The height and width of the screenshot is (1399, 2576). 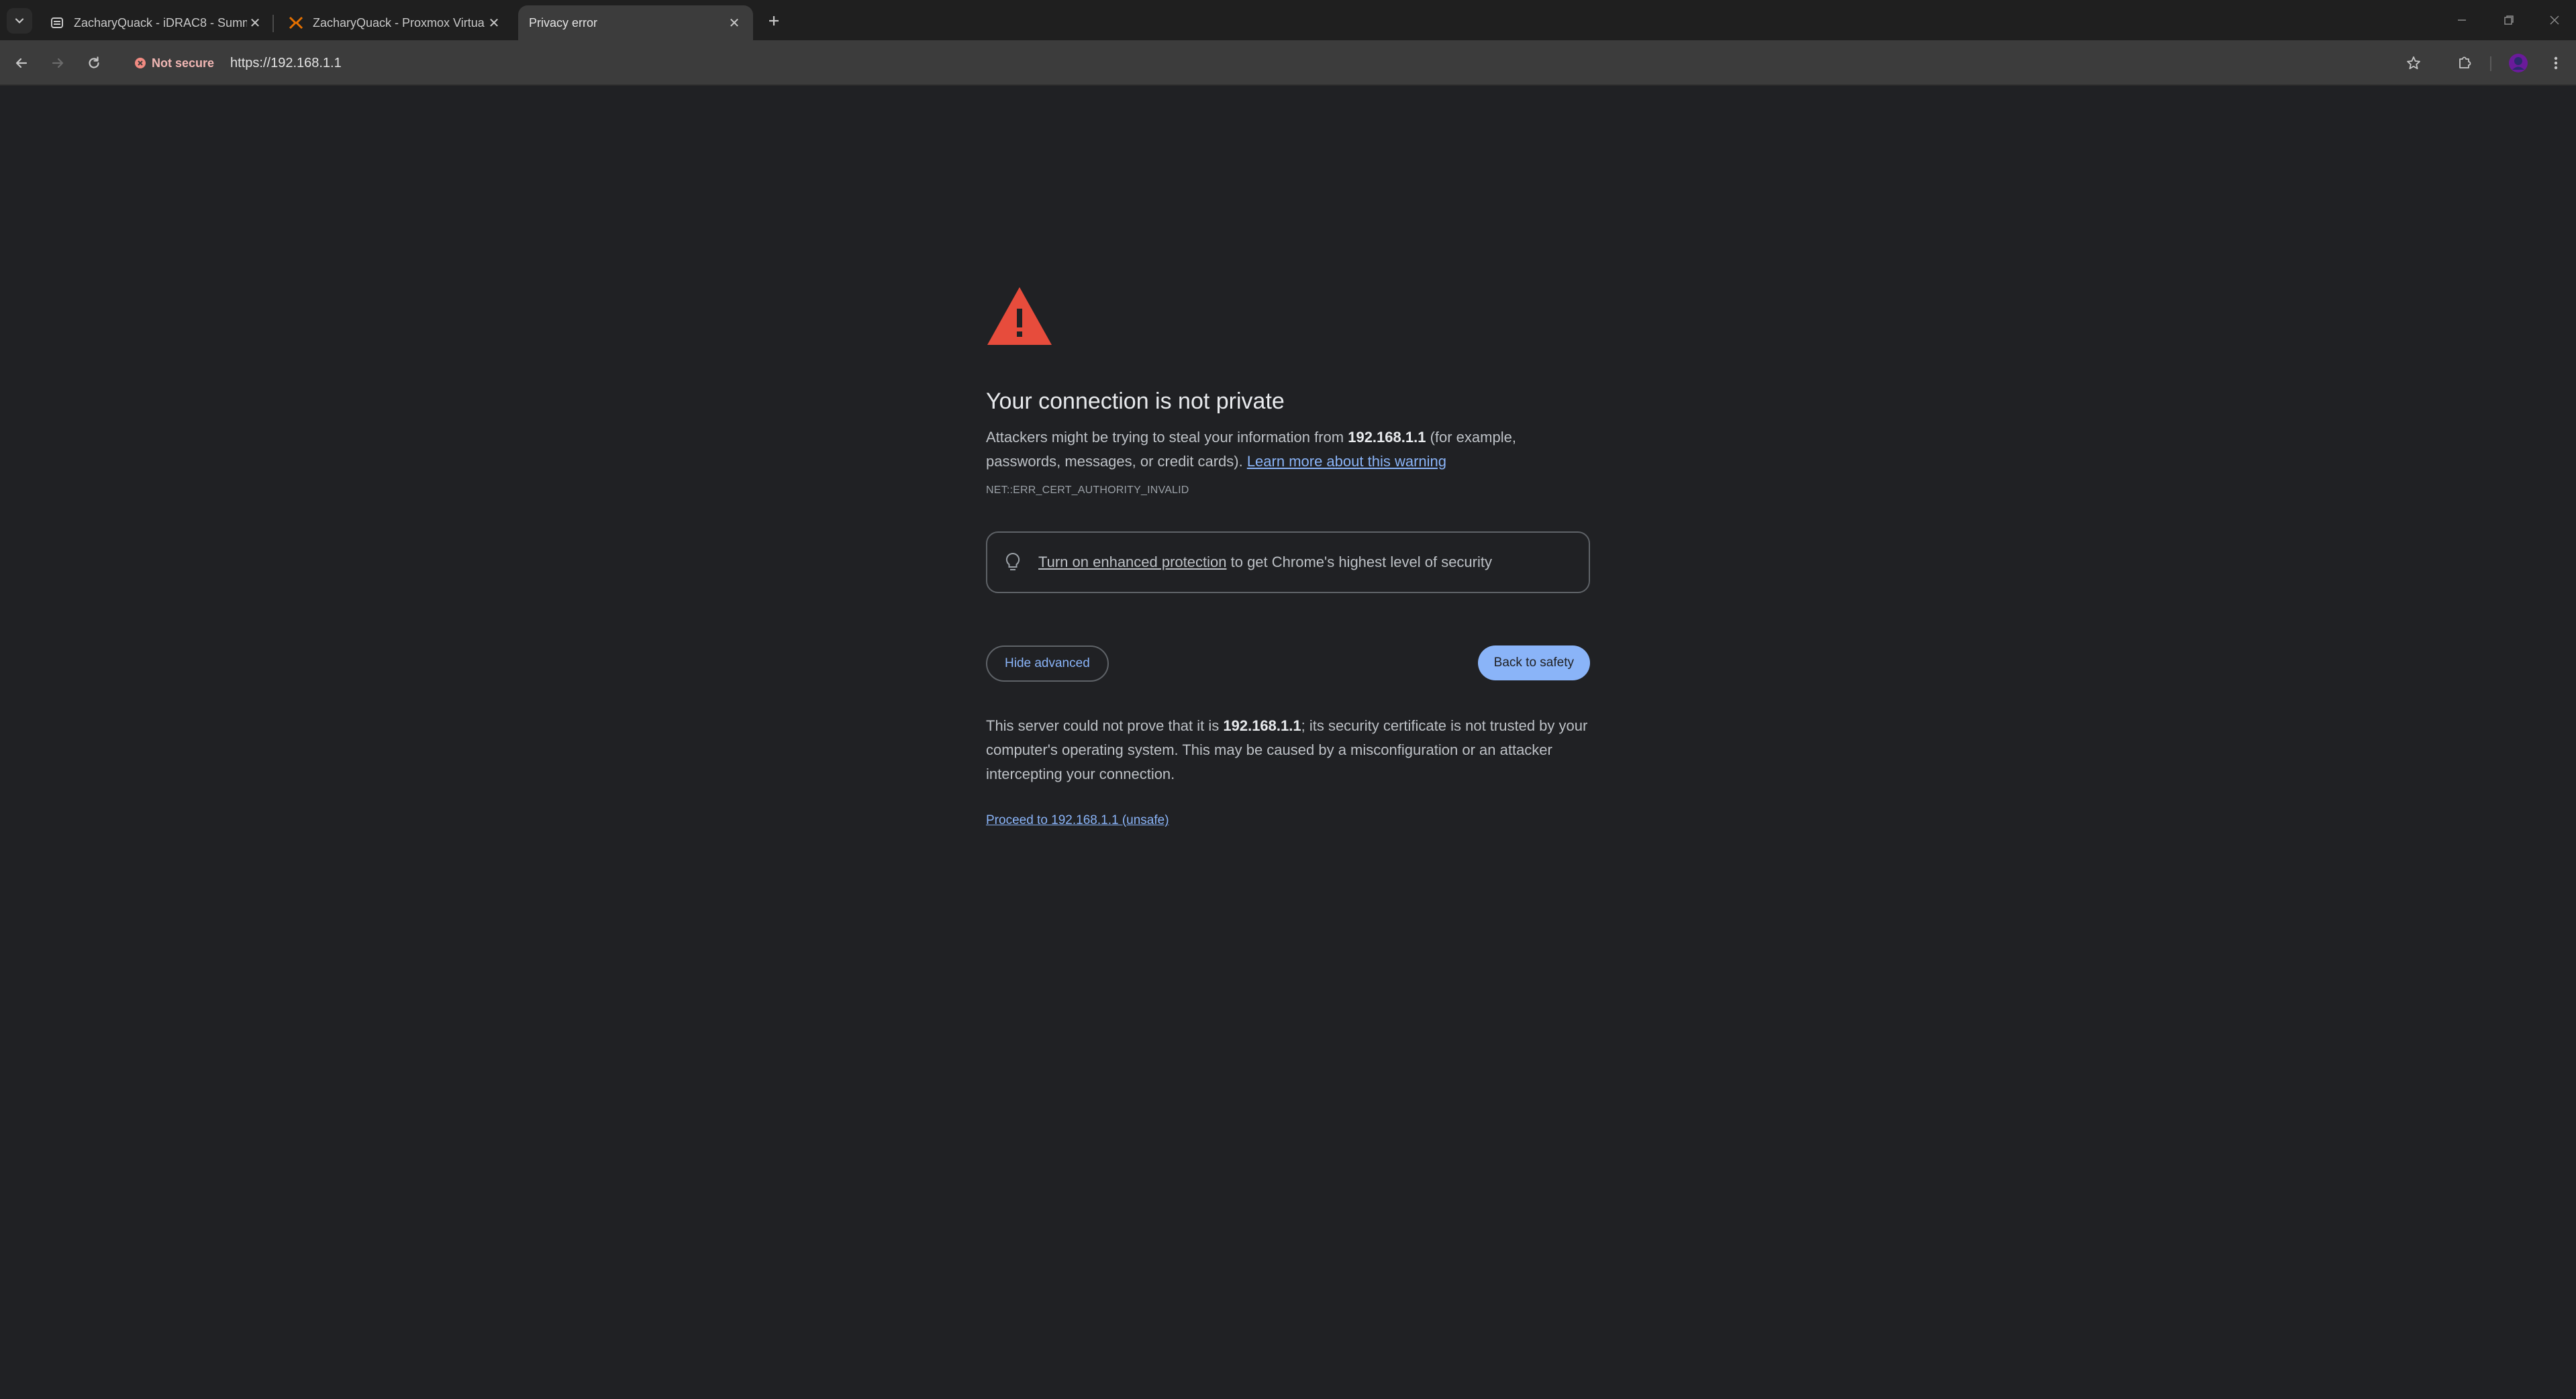 I want to click on server-icon, so click(x=57, y=22).